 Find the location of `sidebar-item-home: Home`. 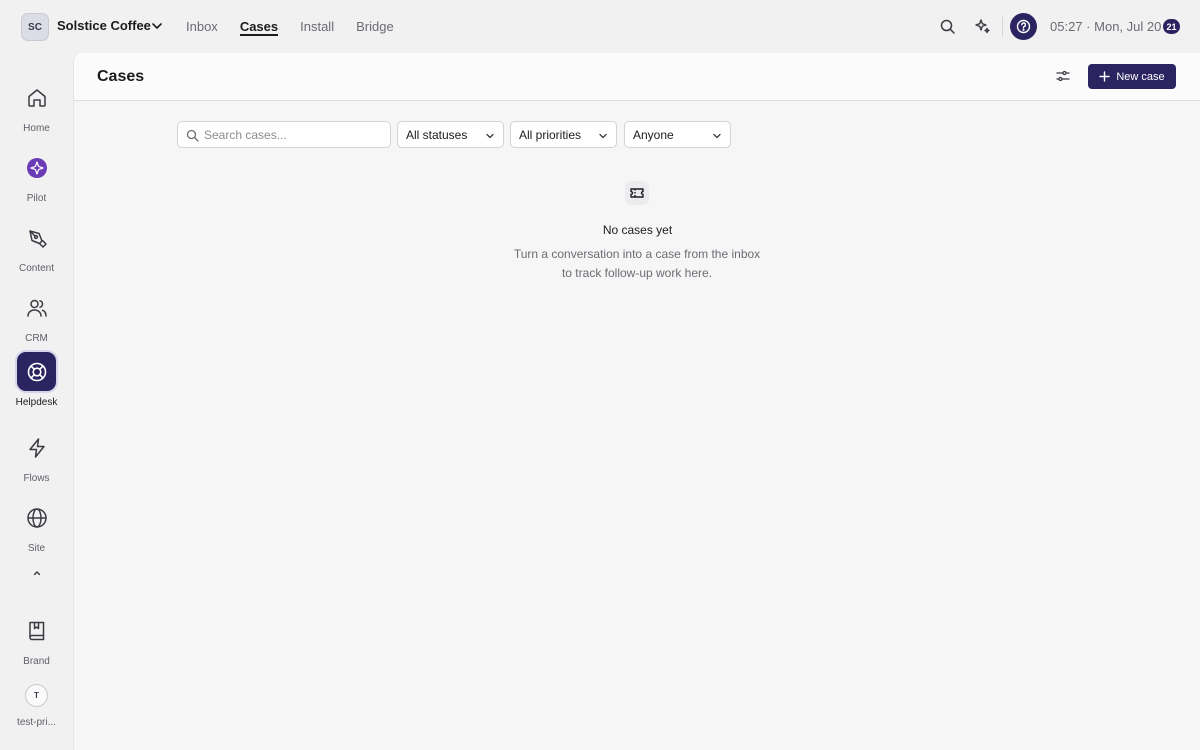

sidebar-item-home: Home is located at coordinates (36, 109).